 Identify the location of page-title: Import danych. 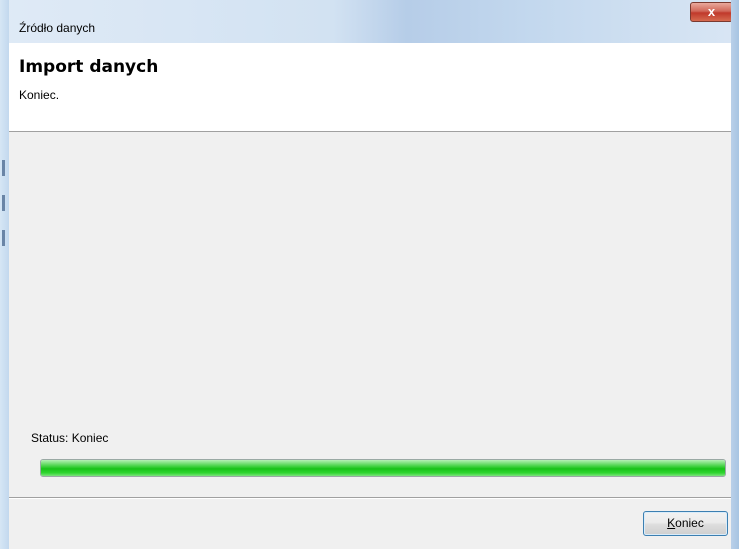
(89, 67).